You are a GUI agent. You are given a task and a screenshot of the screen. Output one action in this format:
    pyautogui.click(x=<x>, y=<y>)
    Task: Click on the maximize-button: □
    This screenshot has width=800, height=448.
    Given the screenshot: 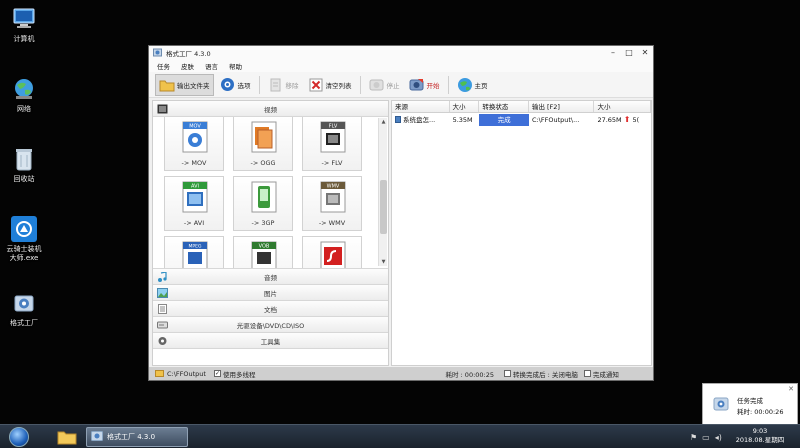 What is the action you would take?
    pyautogui.click(x=629, y=53)
    